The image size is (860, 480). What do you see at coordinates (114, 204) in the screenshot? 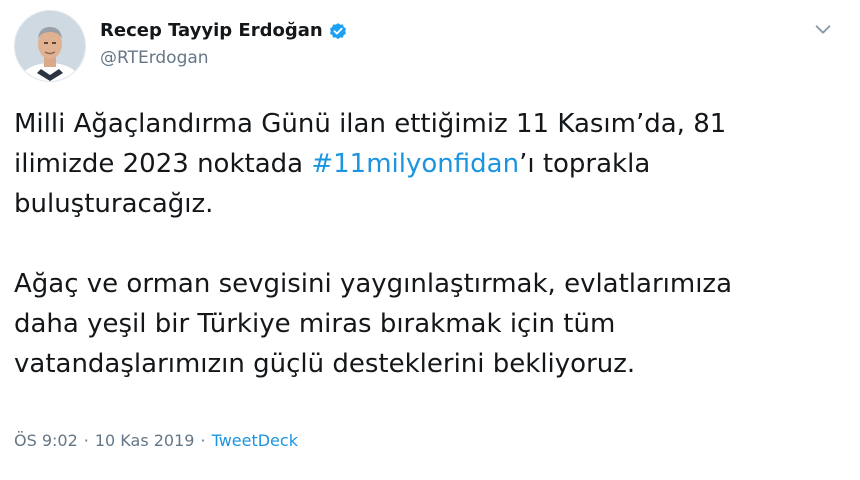
I see `text-line: buluşturacağız.` at bounding box center [114, 204].